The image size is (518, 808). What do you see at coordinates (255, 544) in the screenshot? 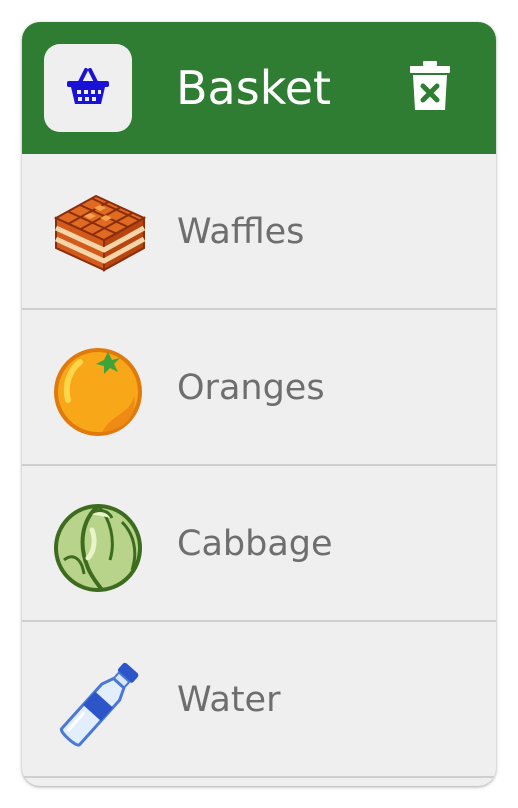
I see `item-label: Cabbage` at bounding box center [255, 544].